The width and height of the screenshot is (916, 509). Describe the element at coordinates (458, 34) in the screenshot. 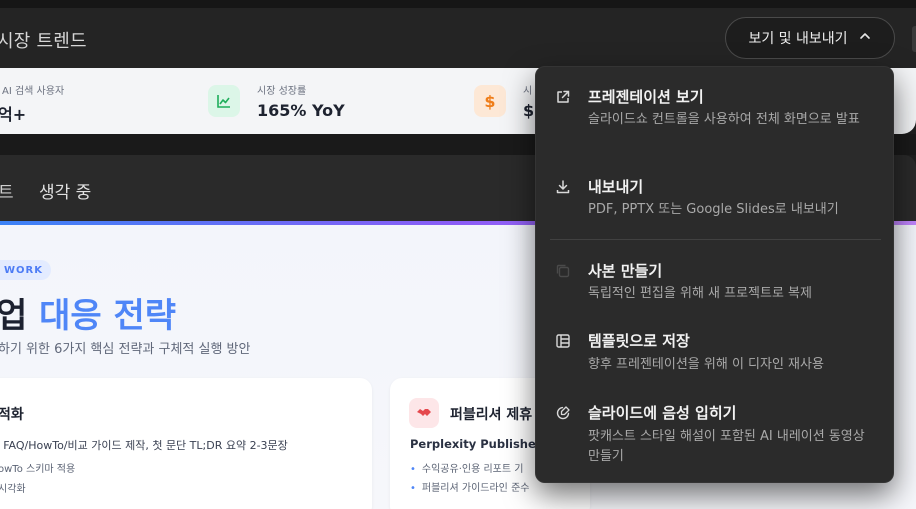

I see `top-header: 시장 트렌드 보기 및 내보내기` at that location.